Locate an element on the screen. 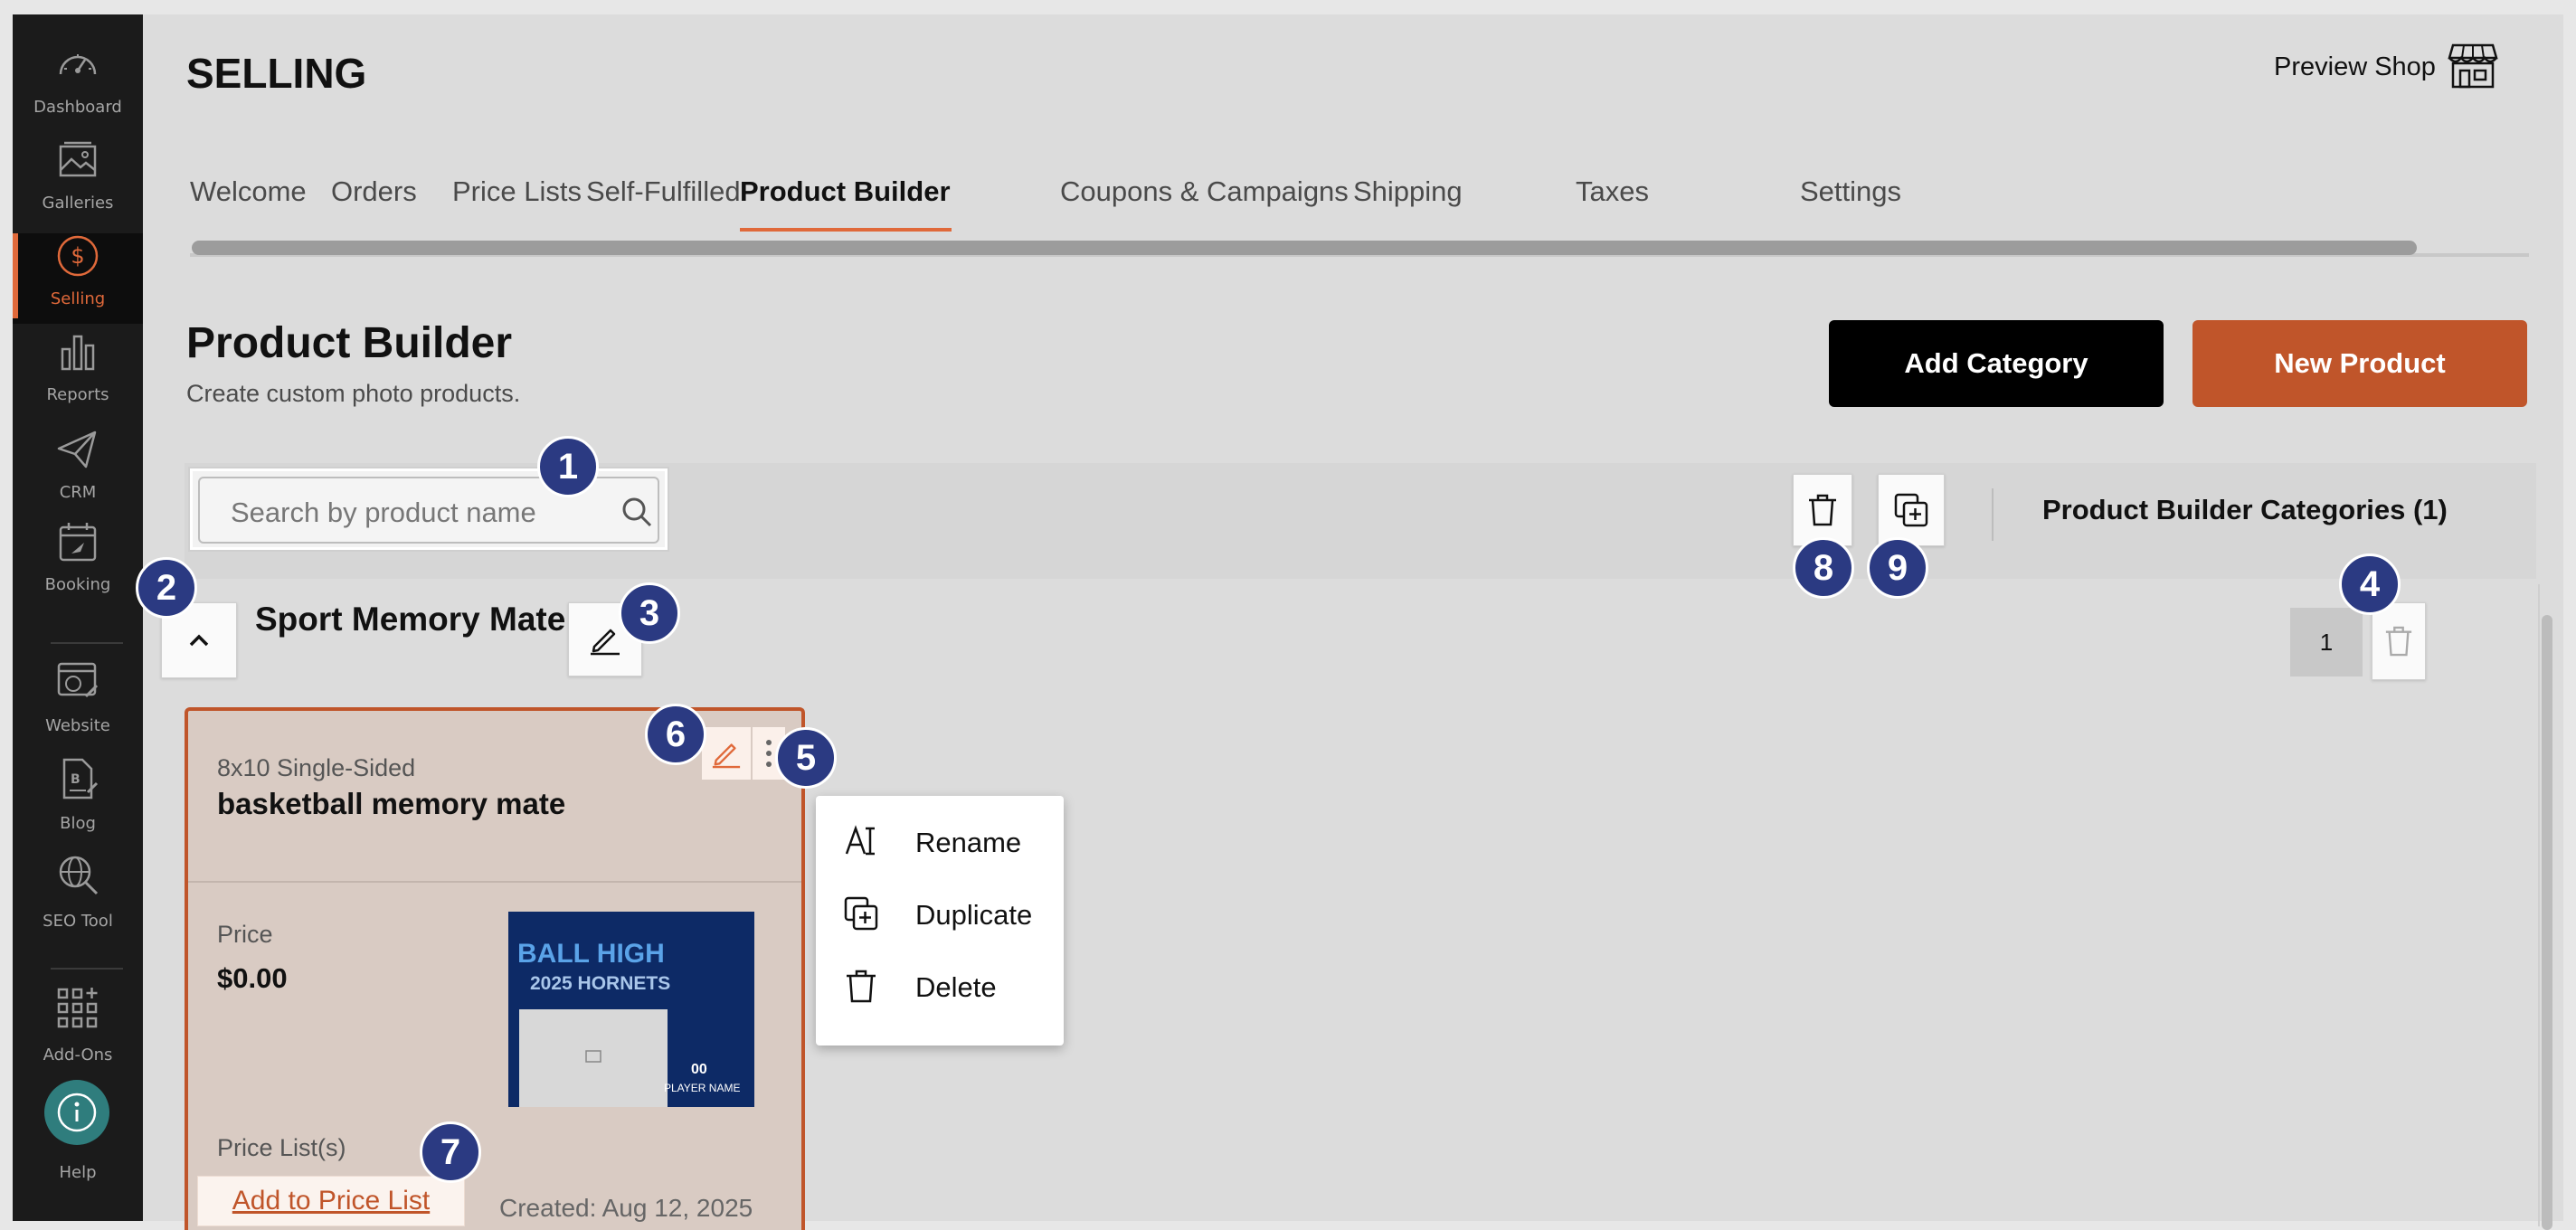  sidebar-item-label: Add-Ons is located at coordinates (78, 1055).